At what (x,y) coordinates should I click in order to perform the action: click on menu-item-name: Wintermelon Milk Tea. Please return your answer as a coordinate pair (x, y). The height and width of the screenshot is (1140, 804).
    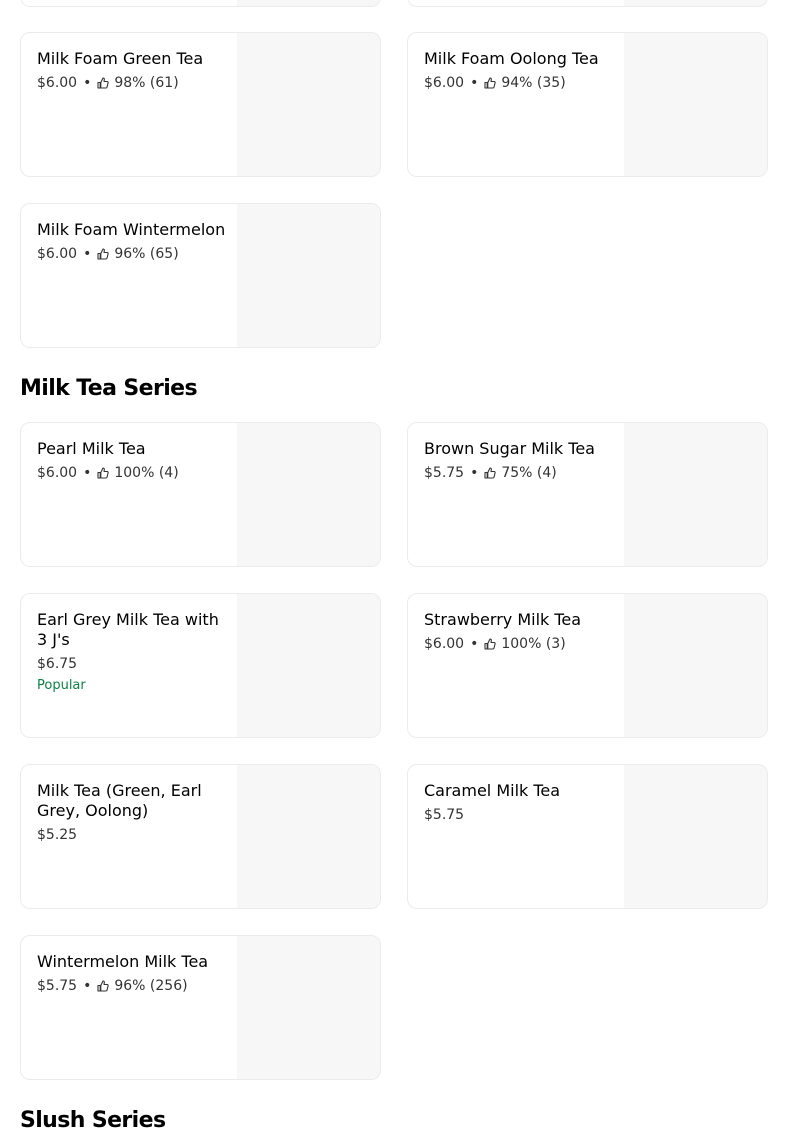
    Looking at the image, I should click on (123, 961).